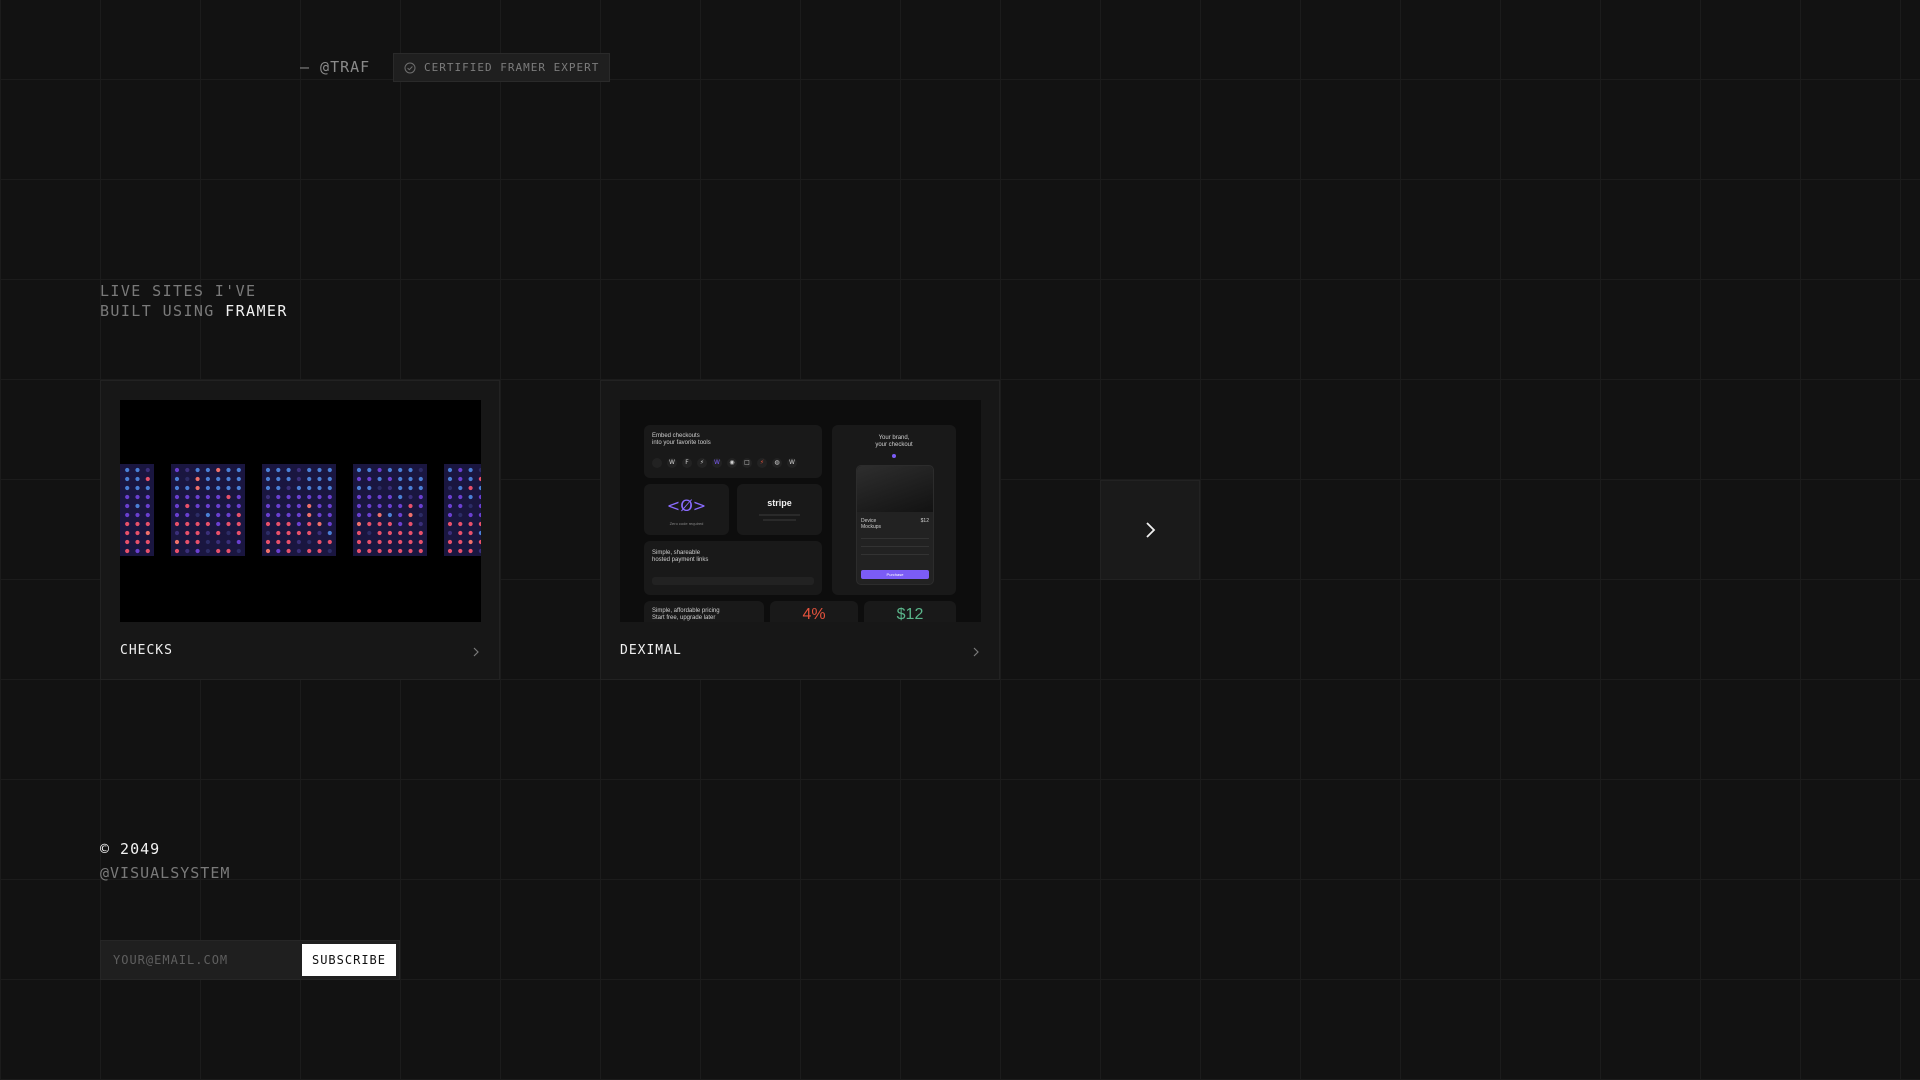 The height and width of the screenshot is (1080, 1920). What do you see at coordinates (686, 611) in the screenshot?
I see `pricing-line-1: Simple, affordable pricing` at bounding box center [686, 611].